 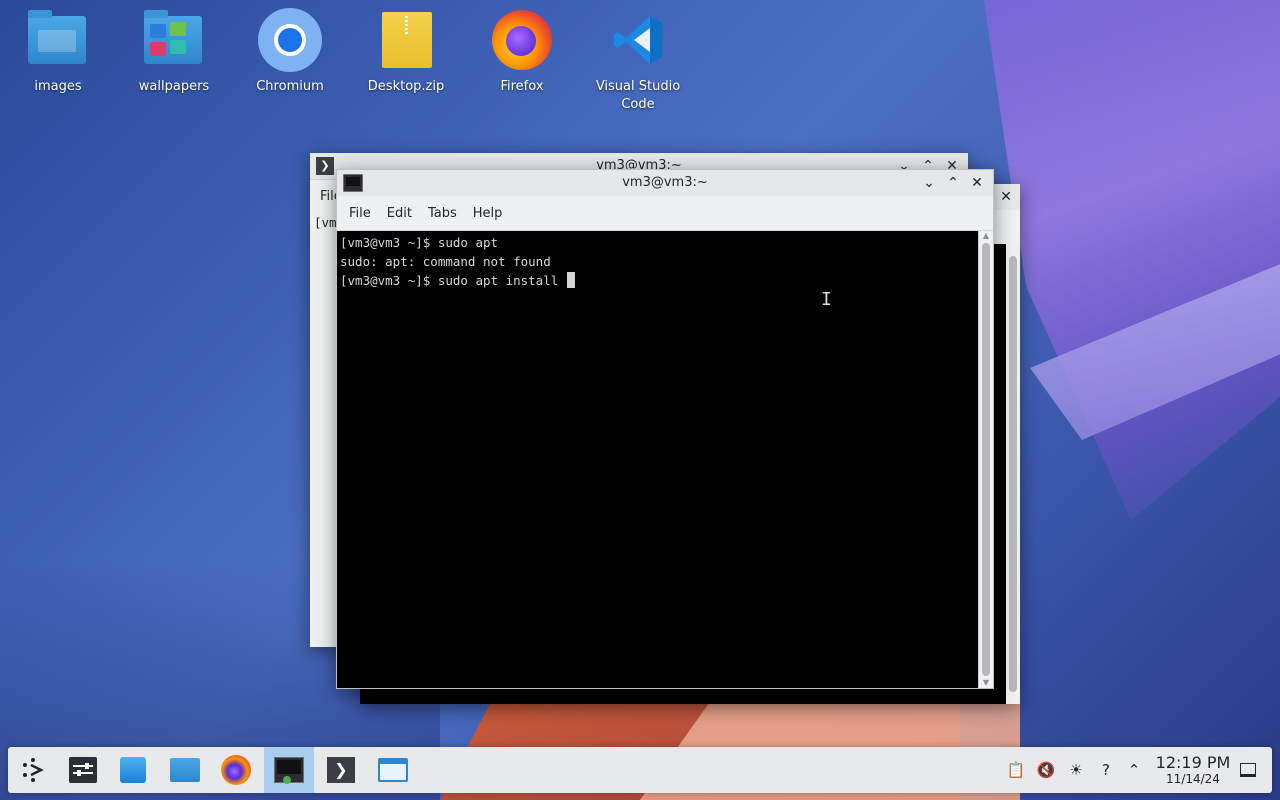 I want to click on terminal-line: sudo: apt: command not found, so click(x=445, y=261).